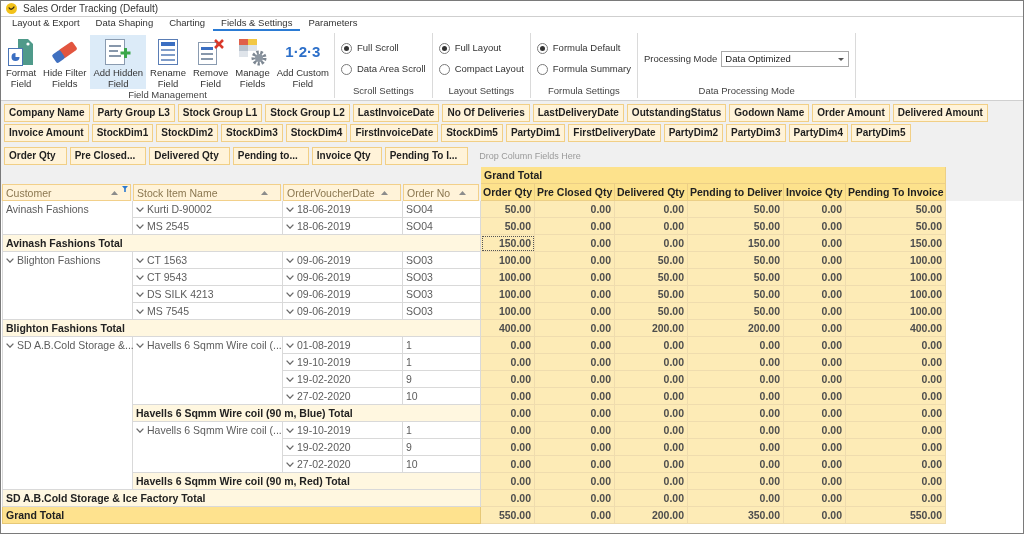 Image resolution: width=1024 pixels, height=534 pixels. What do you see at coordinates (207, 192) in the screenshot?
I see `row-field-button: Stock Item Name` at bounding box center [207, 192].